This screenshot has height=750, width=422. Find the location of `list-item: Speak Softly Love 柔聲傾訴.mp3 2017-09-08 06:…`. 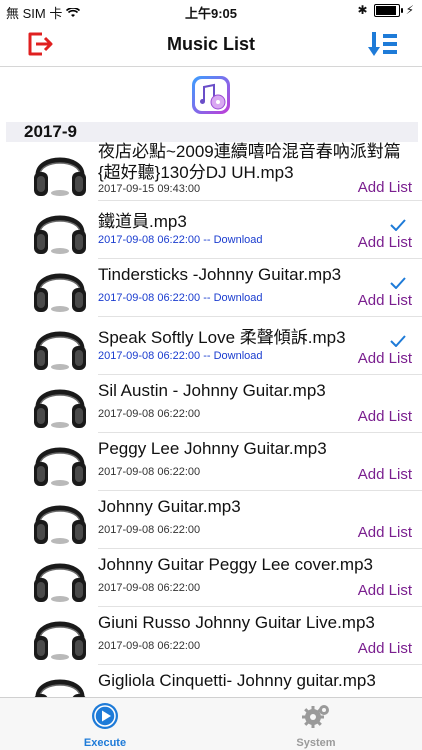

list-item: Speak Softly Love 柔聲傾訴.mp3 2017-09-08 06:… is located at coordinates (211, 346).